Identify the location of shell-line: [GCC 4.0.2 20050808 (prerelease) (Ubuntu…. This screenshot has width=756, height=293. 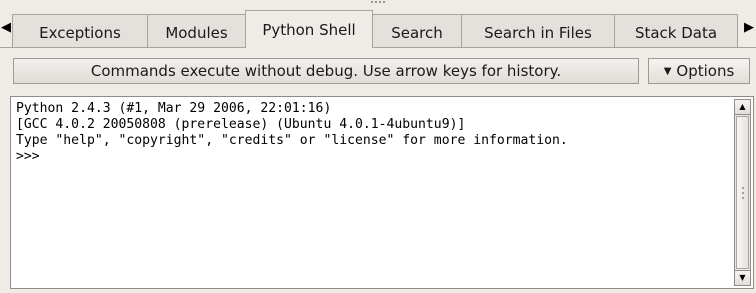
(241, 124).